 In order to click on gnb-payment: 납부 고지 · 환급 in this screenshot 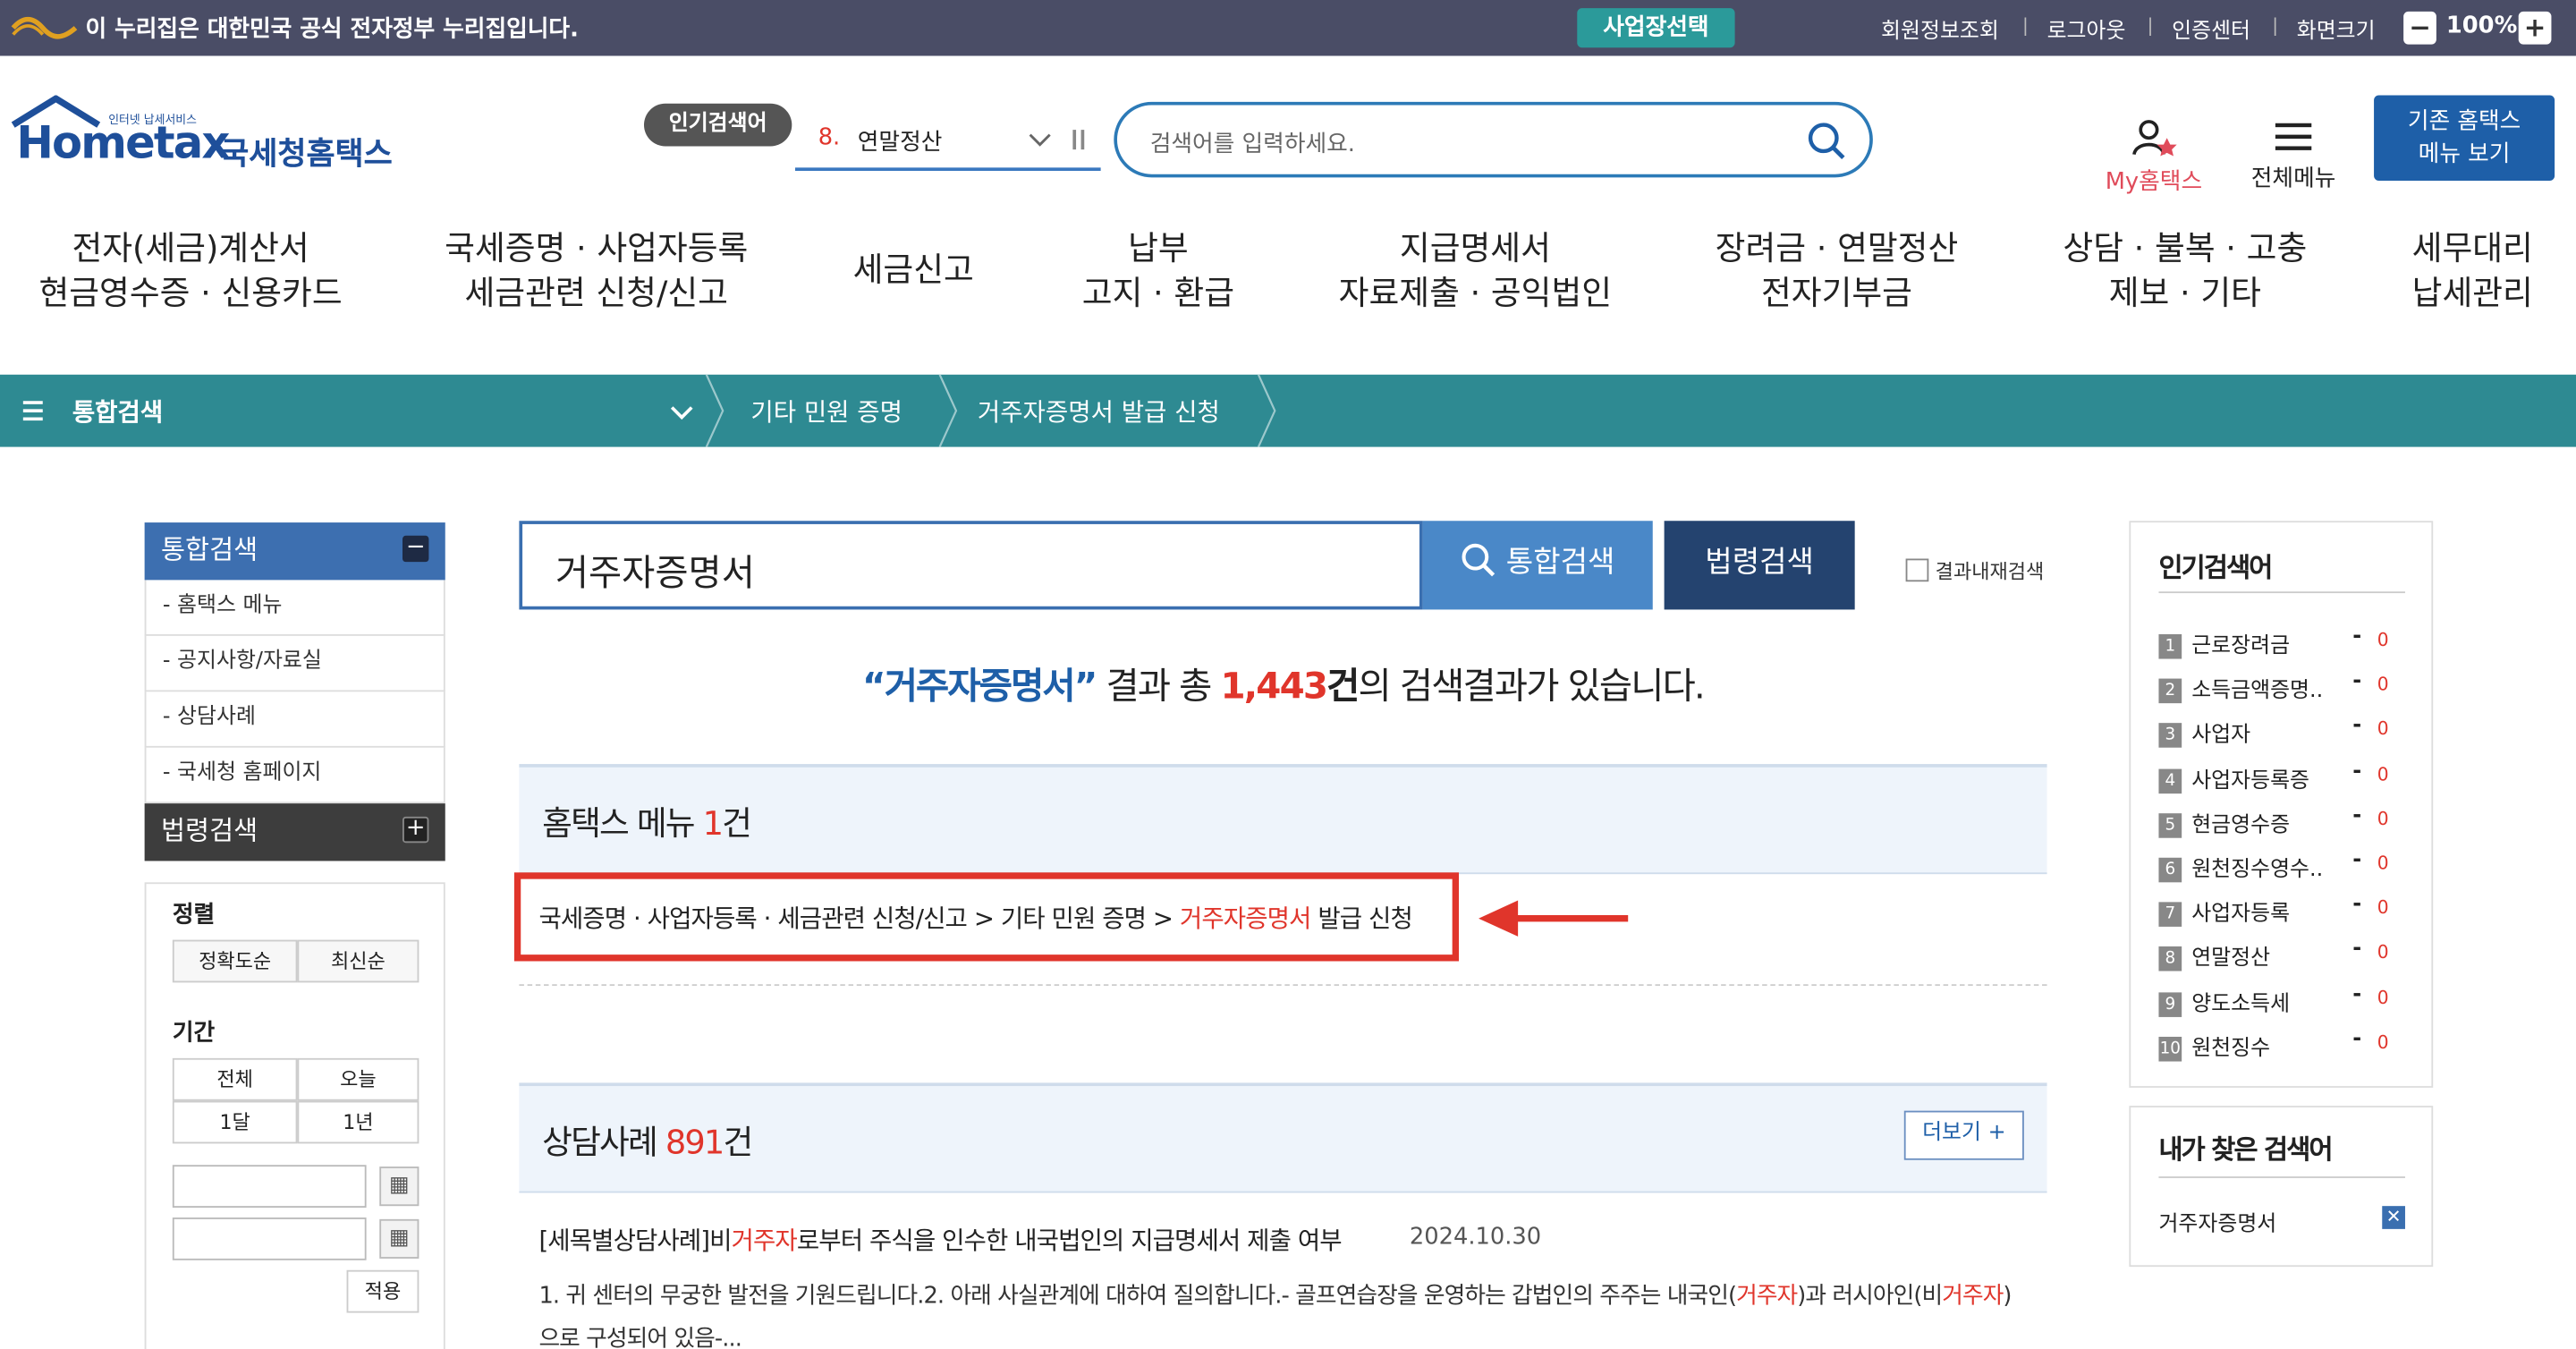, I will do `click(1158, 270)`.